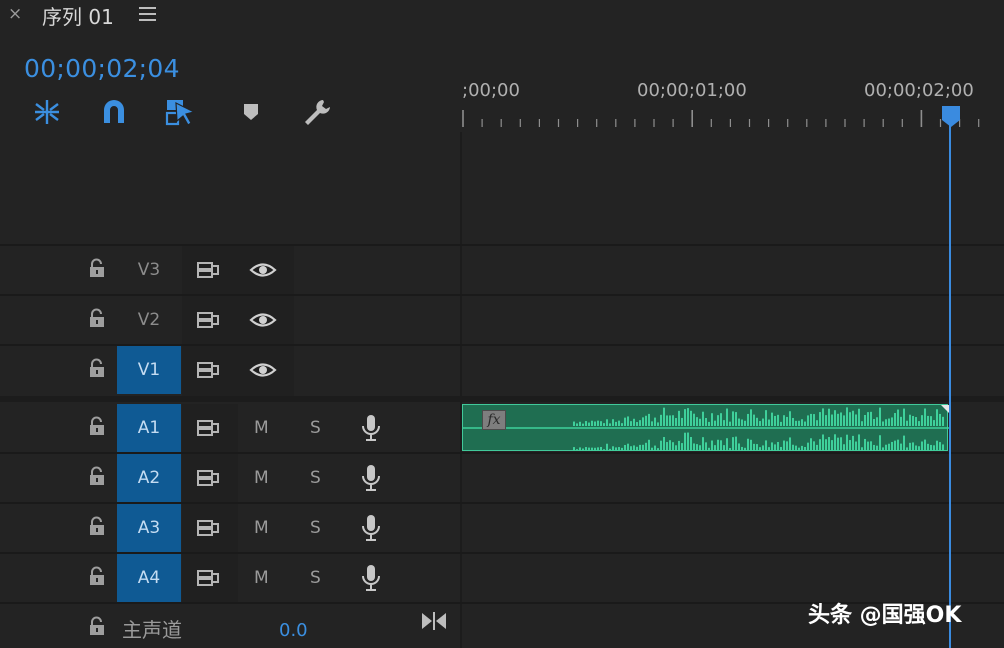  Describe the element at coordinates (434, 623) in the screenshot. I see `go-to-in-out-icon` at that location.